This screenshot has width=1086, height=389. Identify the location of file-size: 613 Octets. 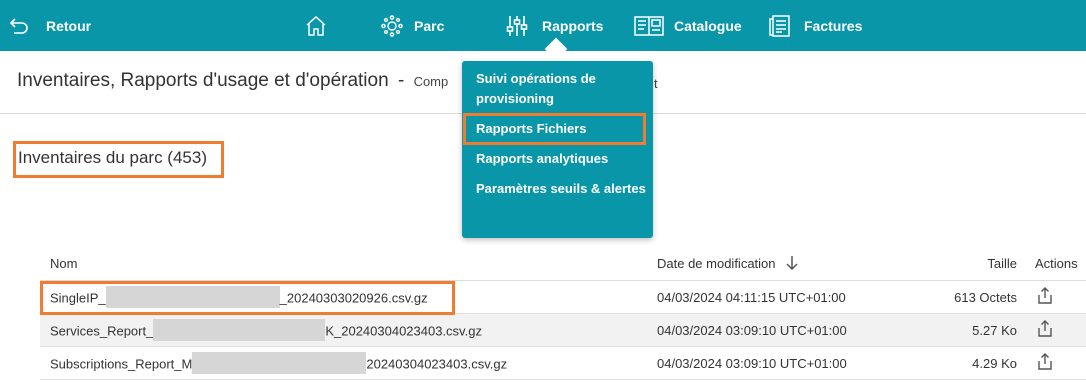
(985, 297).